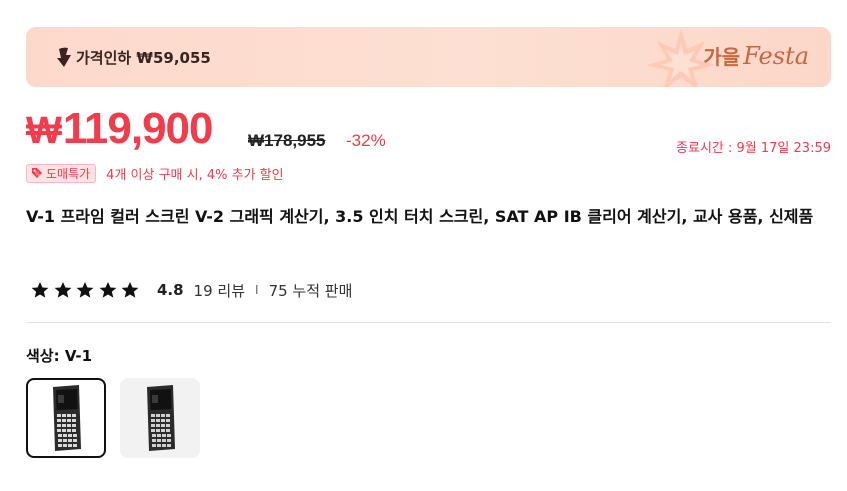  What do you see at coordinates (64, 57) in the screenshot?
I see `price-drop-icon` at bounding box center [64, 57].